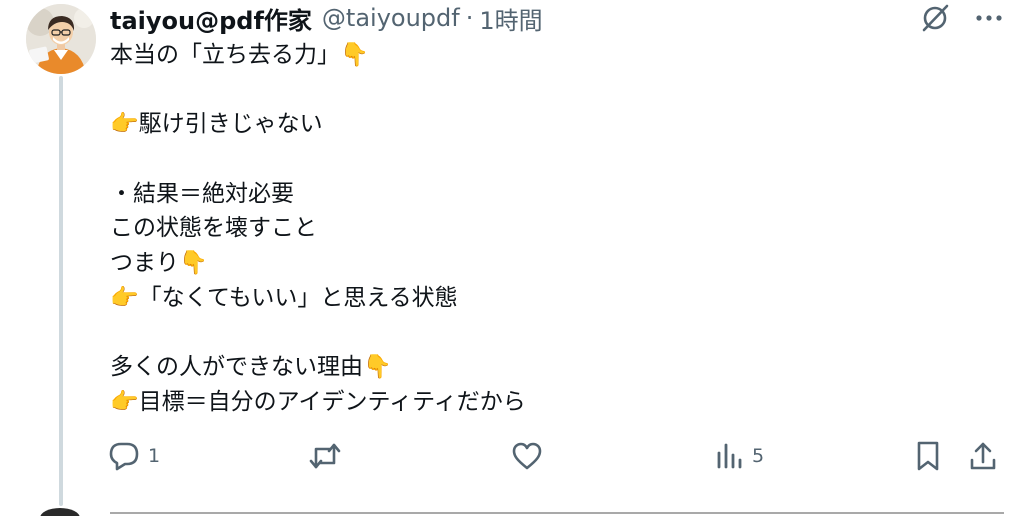  I want to click on reply-icon, so click(124, 456).